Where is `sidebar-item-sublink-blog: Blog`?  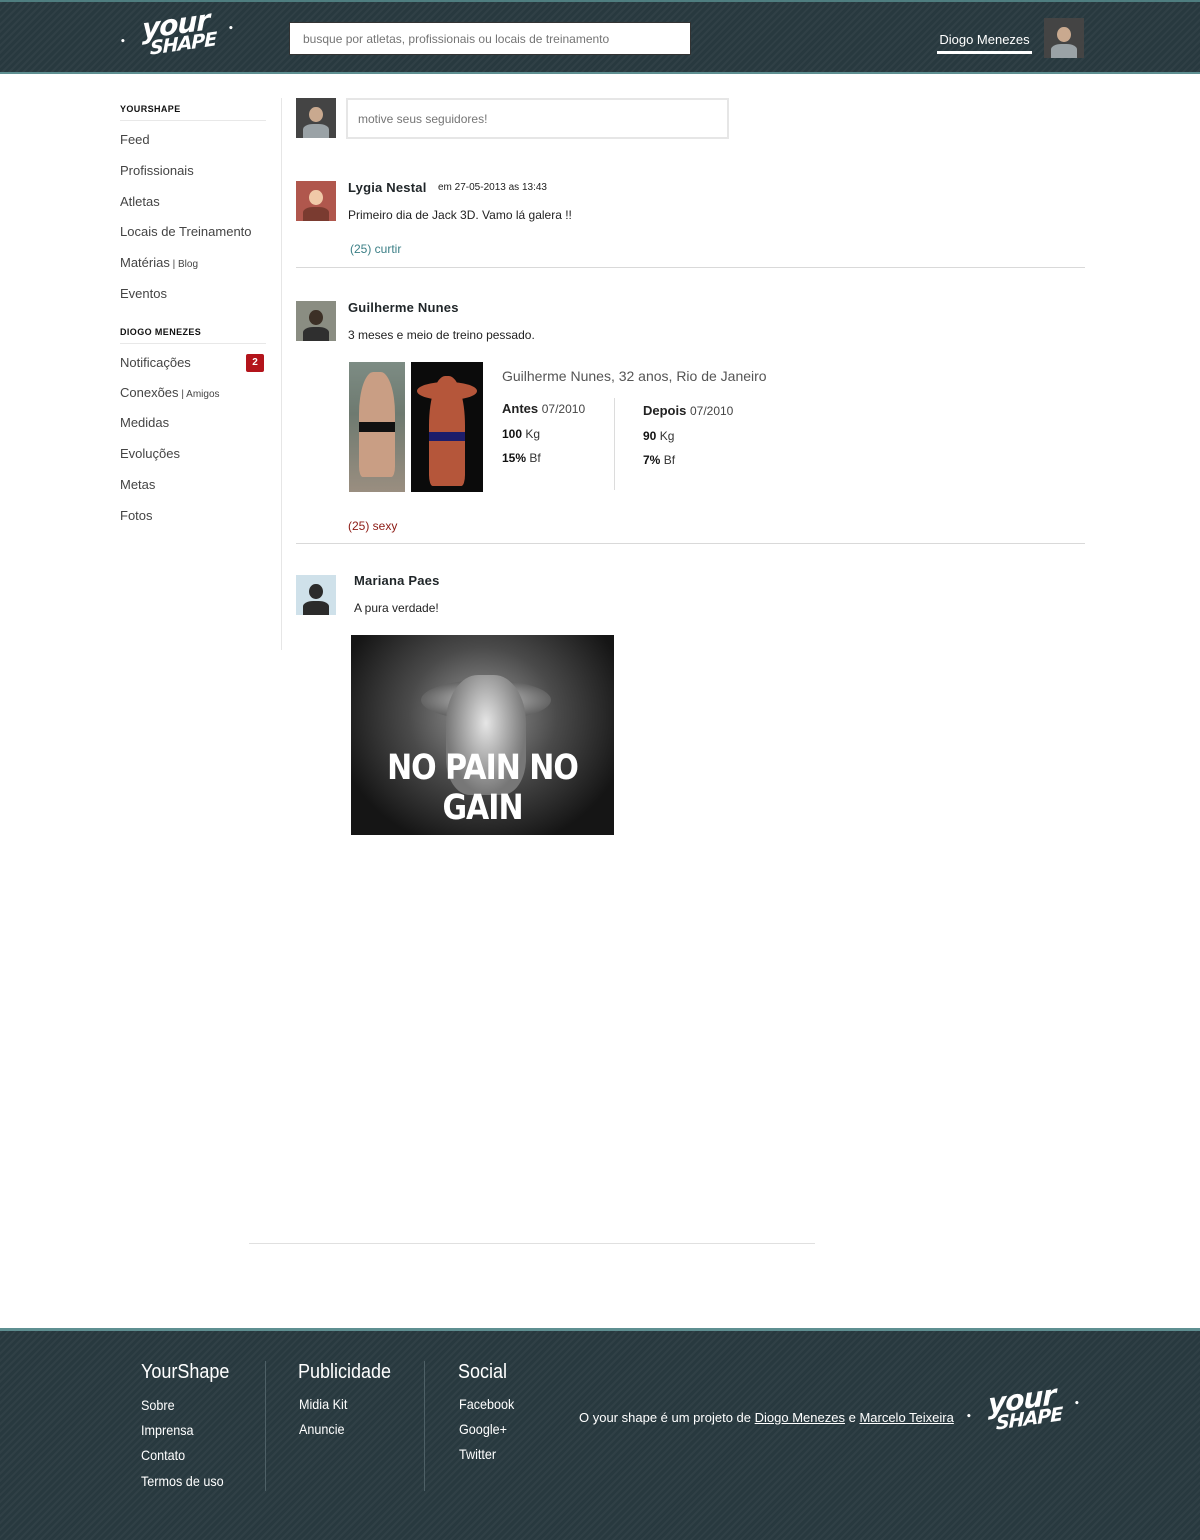 sidebar-item-sublink-blog: Blog is located at coordinates (188, 264).